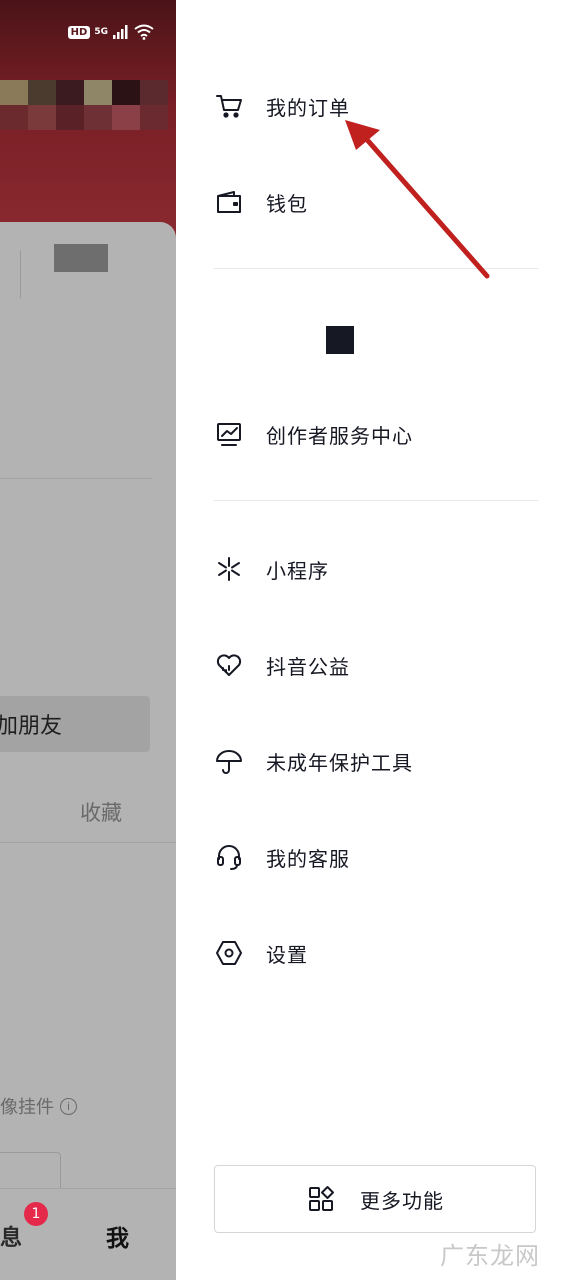  Describe the element at coordinates (36, 1214) in the screenshot. I see `message-count-badge: 1` at that location.